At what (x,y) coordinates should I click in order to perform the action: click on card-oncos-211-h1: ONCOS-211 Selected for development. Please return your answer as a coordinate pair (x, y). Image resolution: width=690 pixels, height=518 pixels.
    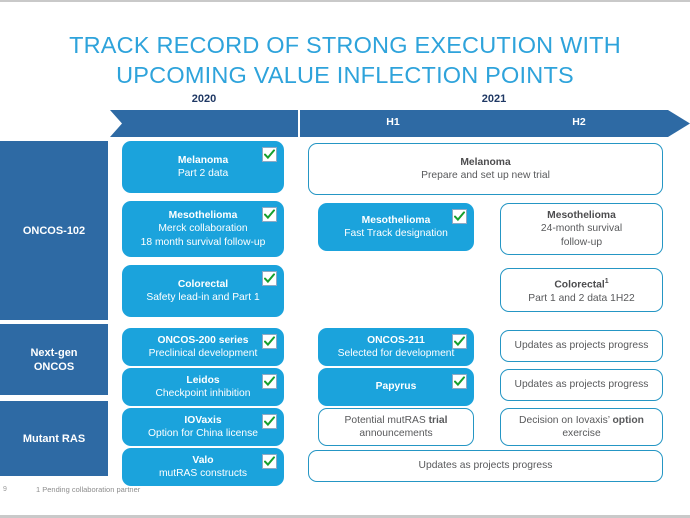
    Looking at the image, I should click on (396, 347).